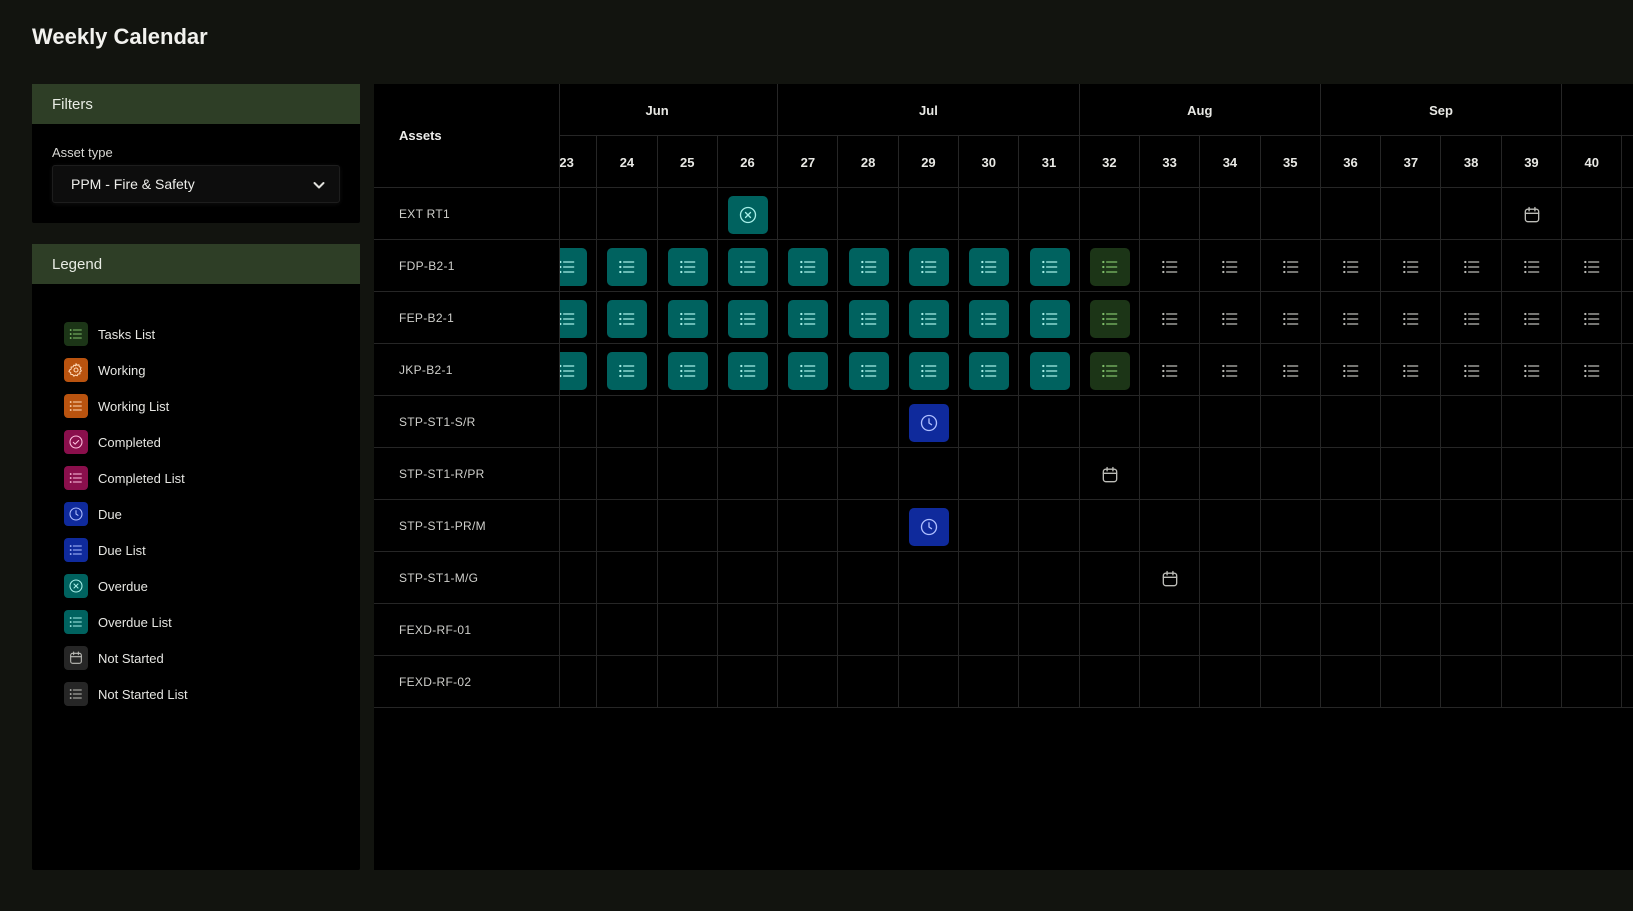 Image resolution: width=1633 pixels, height=911 pixels. Describe the element at coordinates (143, 694) in the screenshot. I see `legend-label: Not Started List` at that location.